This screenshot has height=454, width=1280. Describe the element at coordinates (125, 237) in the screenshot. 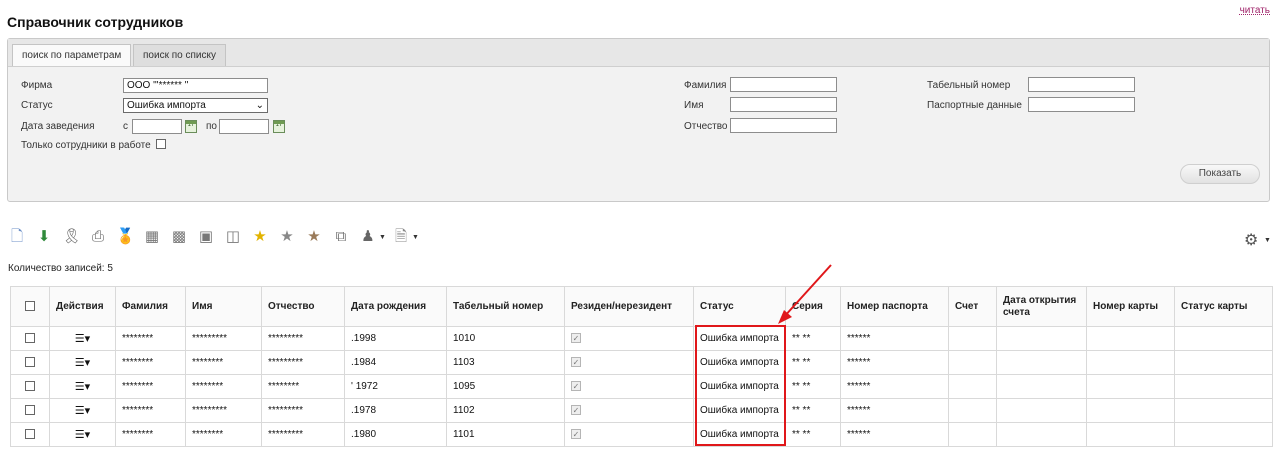

I see `award-remove-icon: 🏅` at that location.